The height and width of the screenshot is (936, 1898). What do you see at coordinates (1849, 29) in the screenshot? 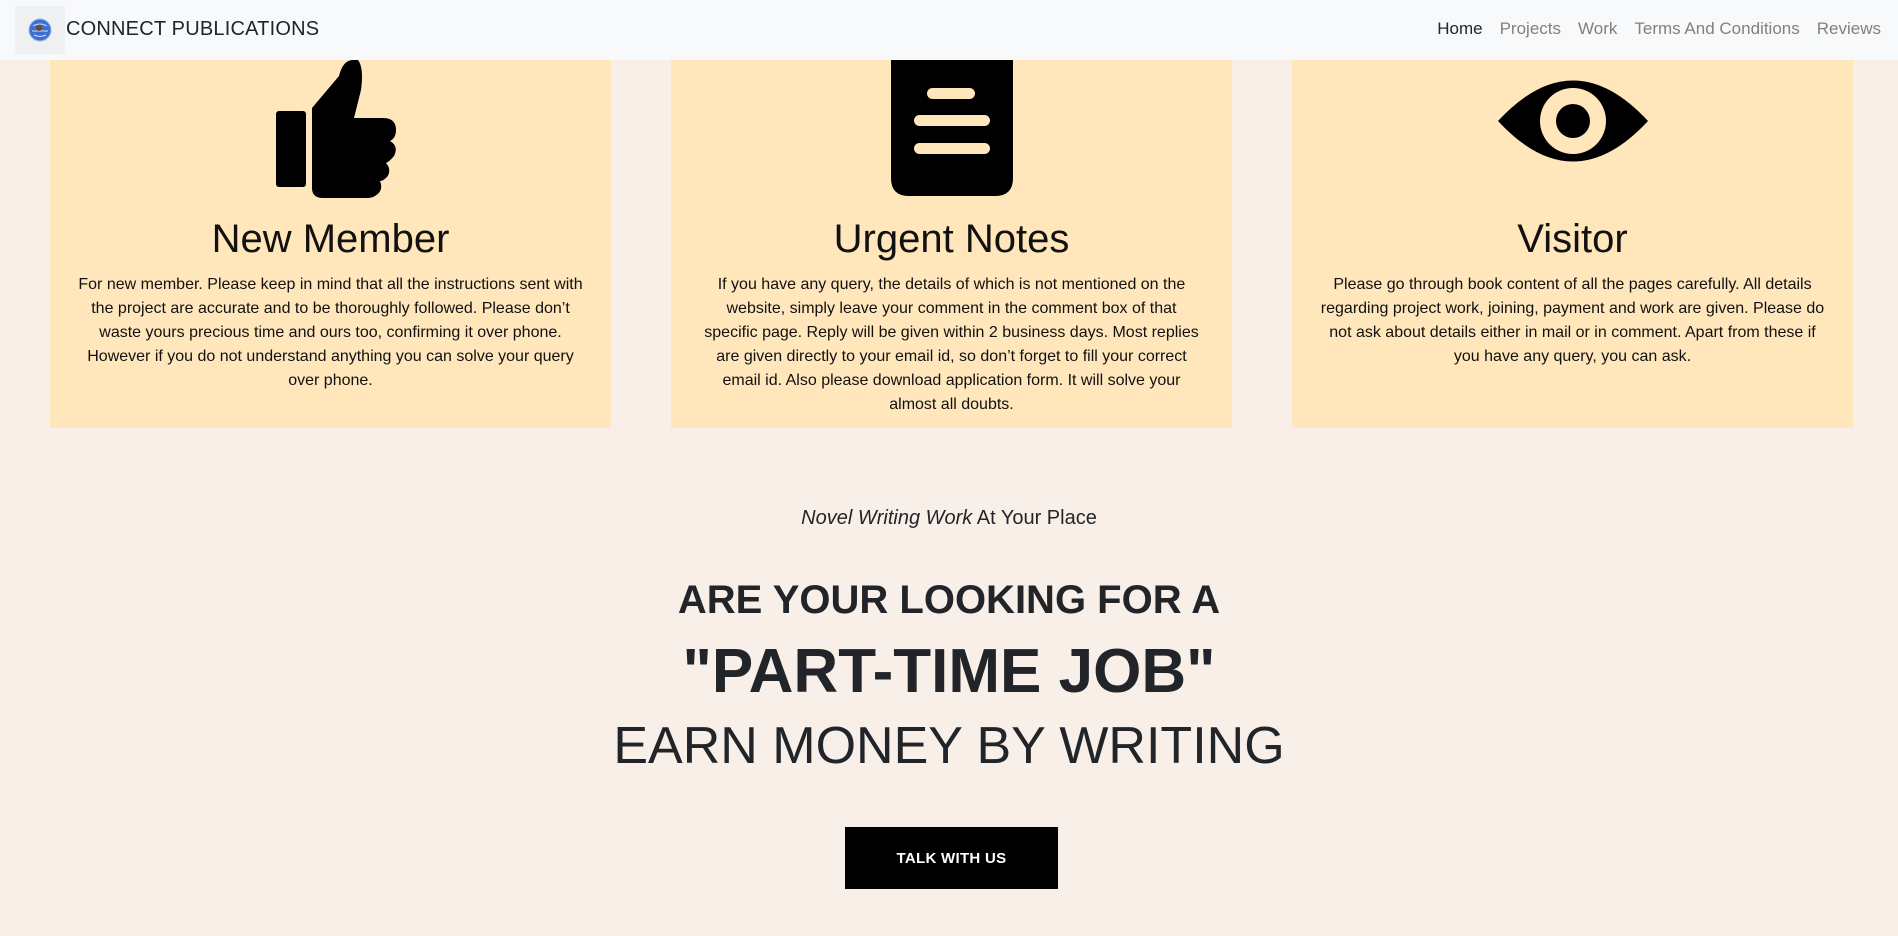
I see `nav-link-reviews: Reviews` at bounding box center [1849, 29].